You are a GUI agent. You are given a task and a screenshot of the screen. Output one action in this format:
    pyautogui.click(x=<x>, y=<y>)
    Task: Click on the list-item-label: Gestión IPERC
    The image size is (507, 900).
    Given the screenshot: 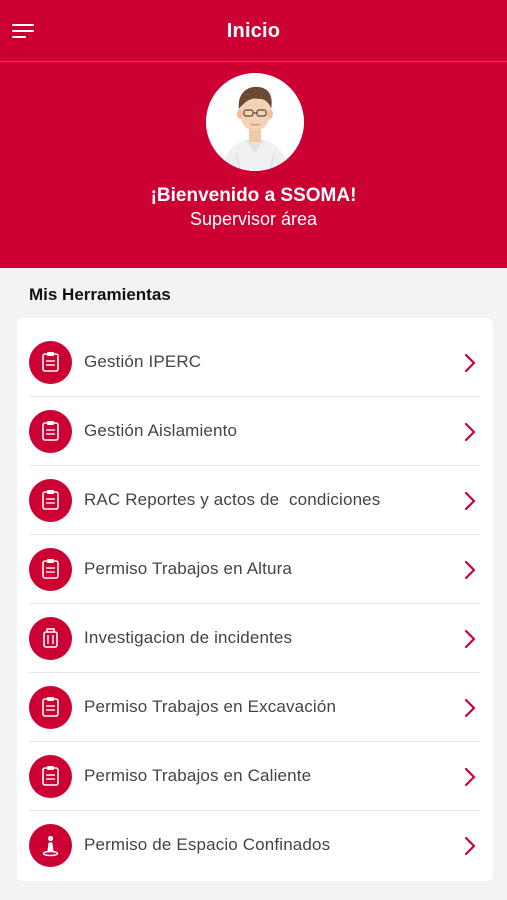 What is the action you would take?
    pyautogui.click(x=143, y=361)
    